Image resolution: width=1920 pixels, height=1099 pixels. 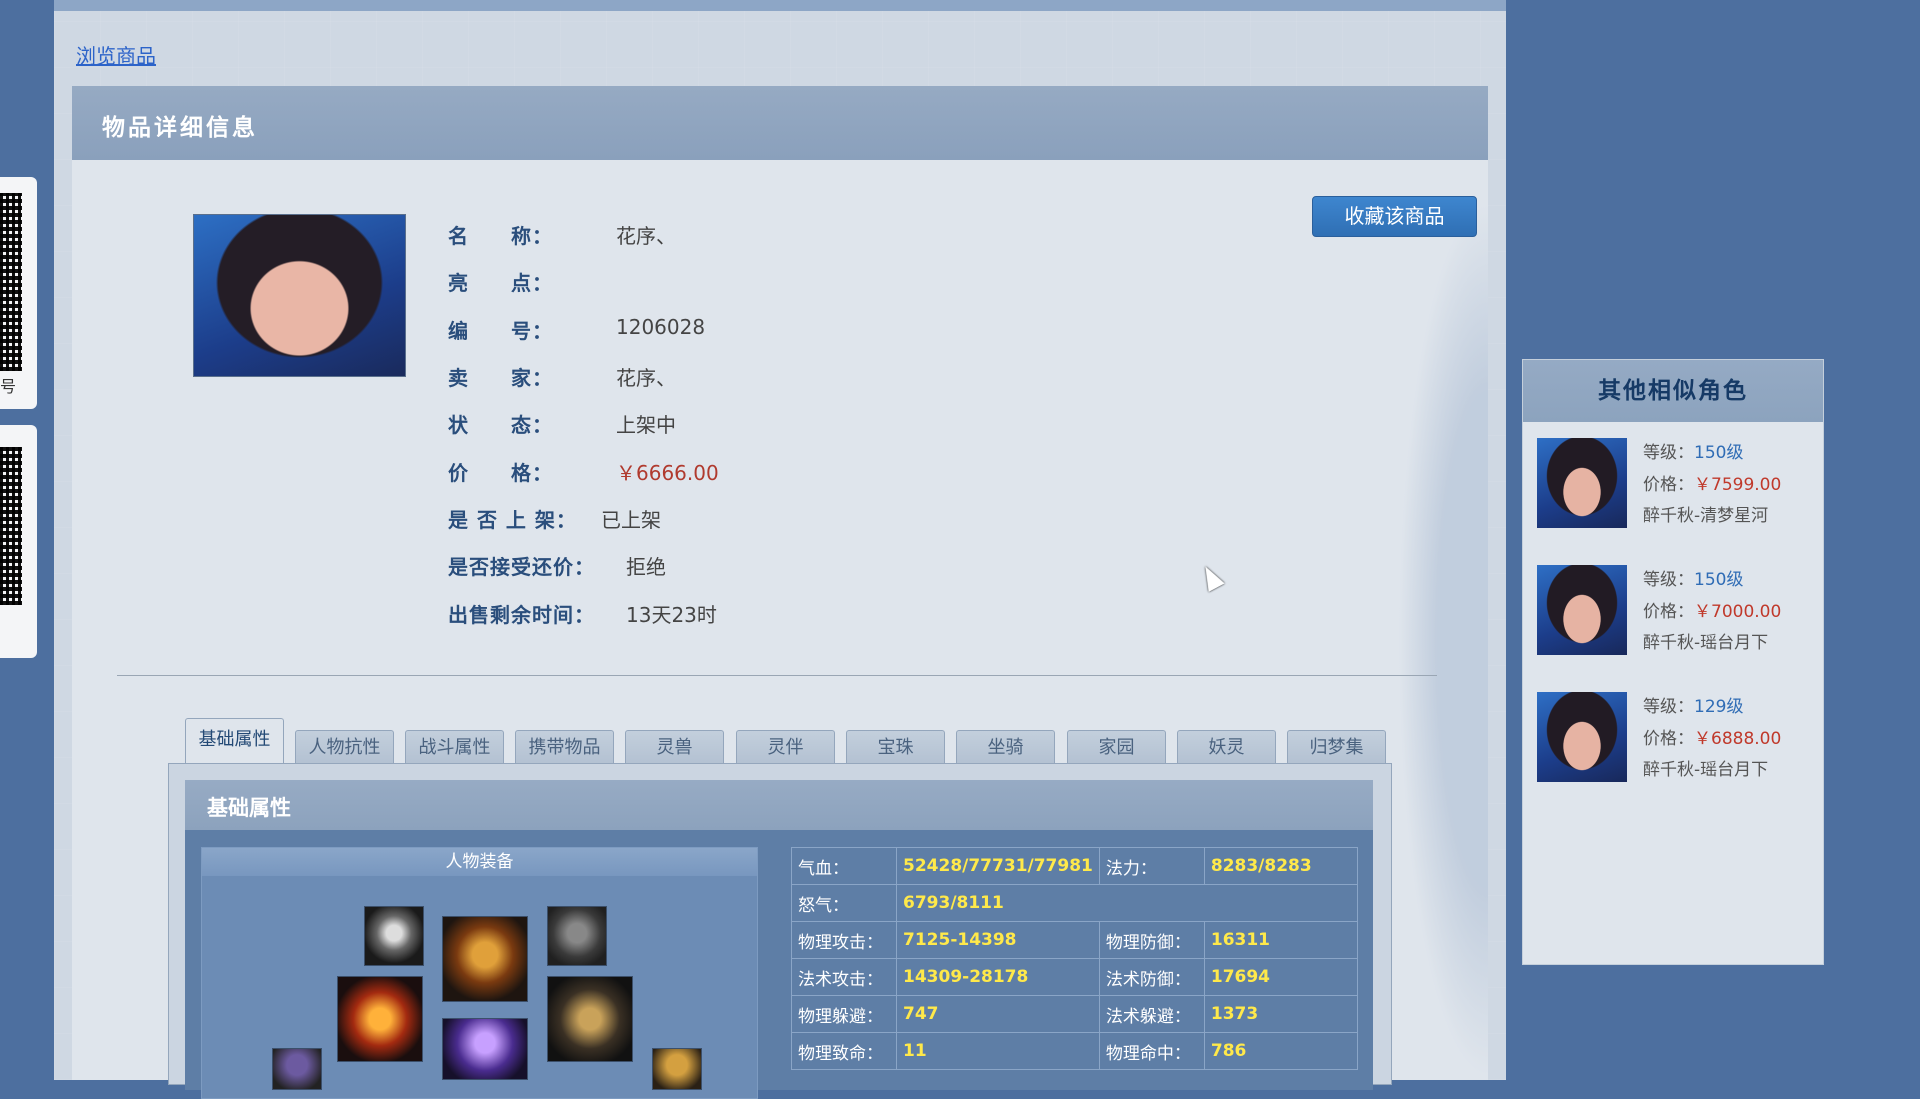 What do you see at coordinates (1151, 866) in the screenshot?
I see `stat-label: 法力：` at bounding box center [1151, 866].